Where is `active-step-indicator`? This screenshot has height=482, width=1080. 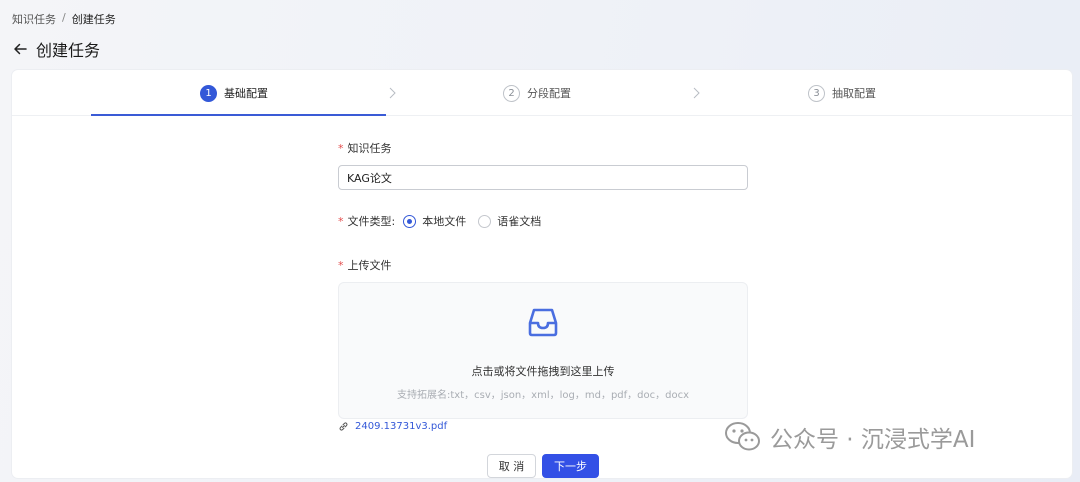 active-step-indicator is located at coordinates (238, 115).